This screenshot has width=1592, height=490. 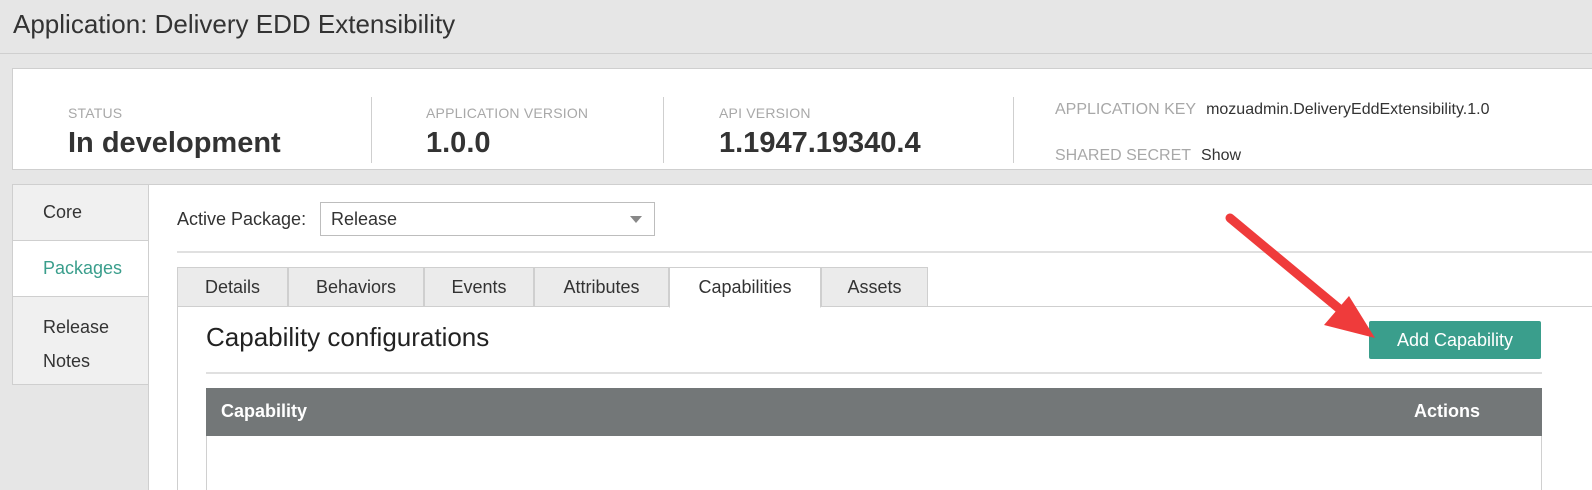 What do you see at coordinates (242, 219) in the screenshot?
I see `active-package-label: Active Package:` at bounding box center [242, 219].